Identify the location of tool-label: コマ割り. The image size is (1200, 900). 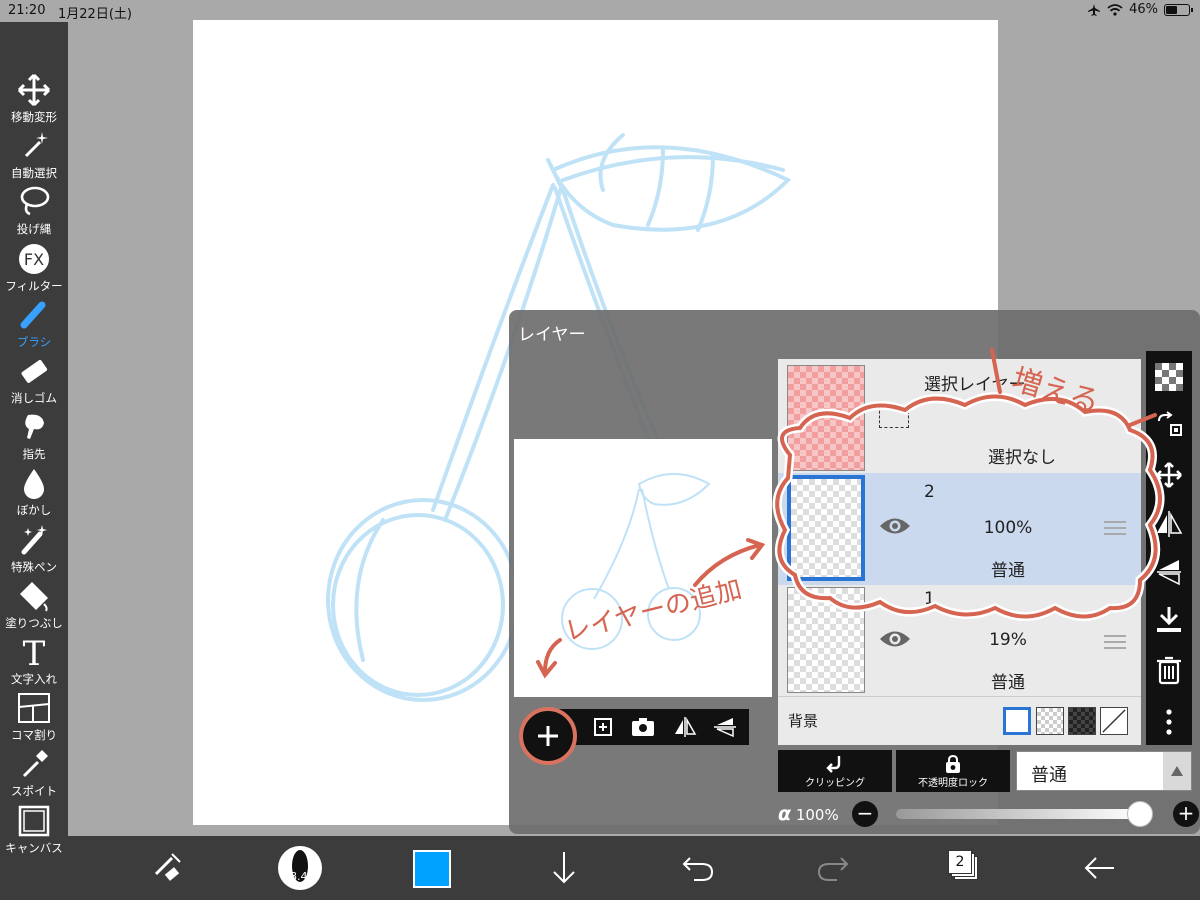
(34, 735).